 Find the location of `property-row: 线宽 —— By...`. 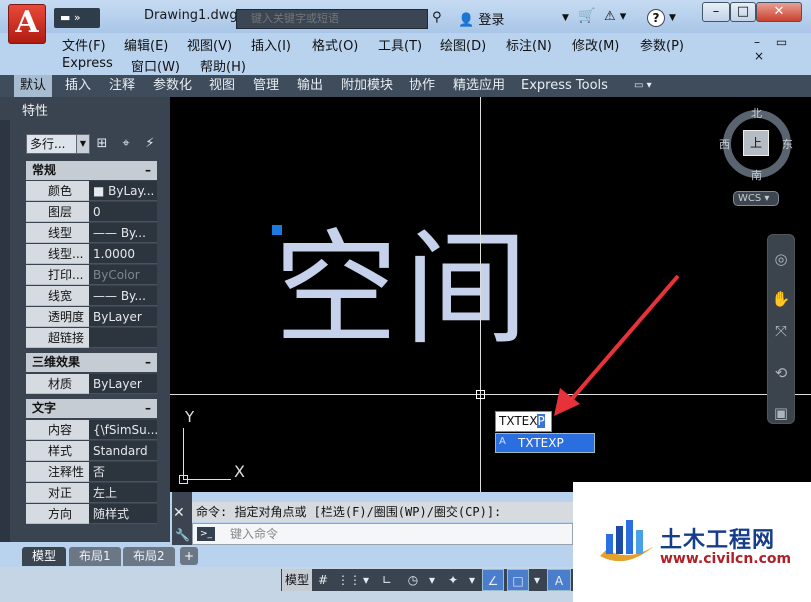

property-row: 线宽 —— By... is located at coordinates (91, 296).